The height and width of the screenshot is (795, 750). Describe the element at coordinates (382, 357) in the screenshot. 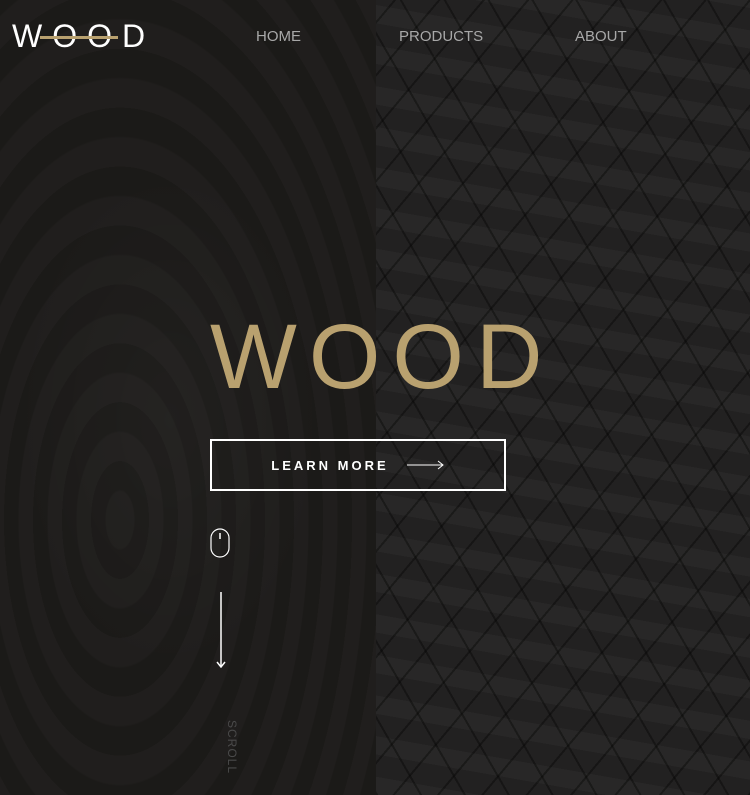

I see `hero-title: WOOD` at that location.